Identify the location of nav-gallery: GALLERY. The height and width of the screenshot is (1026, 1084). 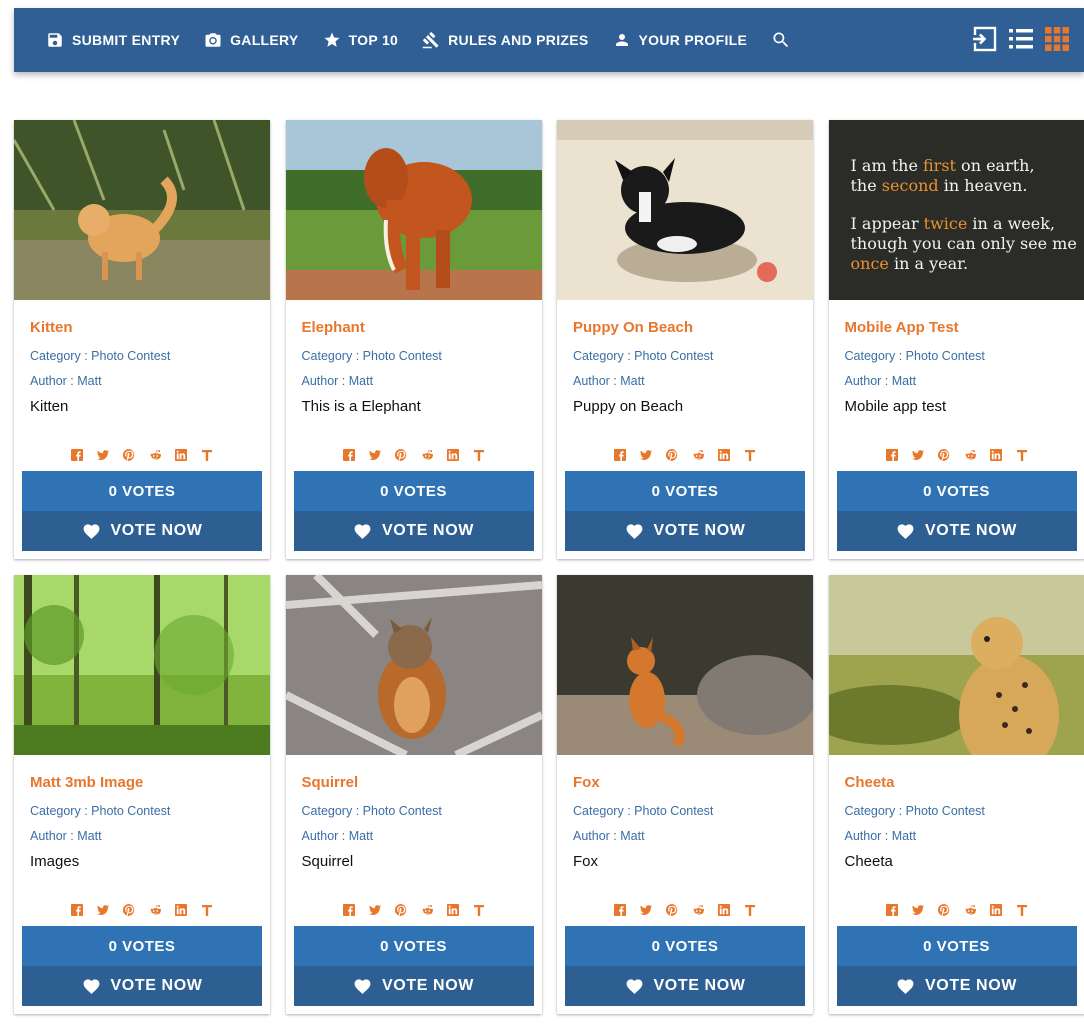
(251, 40).